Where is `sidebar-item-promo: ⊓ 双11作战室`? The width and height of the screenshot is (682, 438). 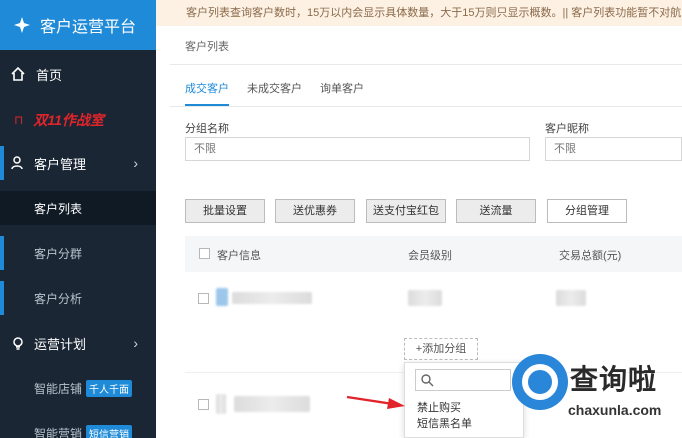
sidebar-item-promo: ⊓ 双11作战室 is located at coordinates (78, 120).